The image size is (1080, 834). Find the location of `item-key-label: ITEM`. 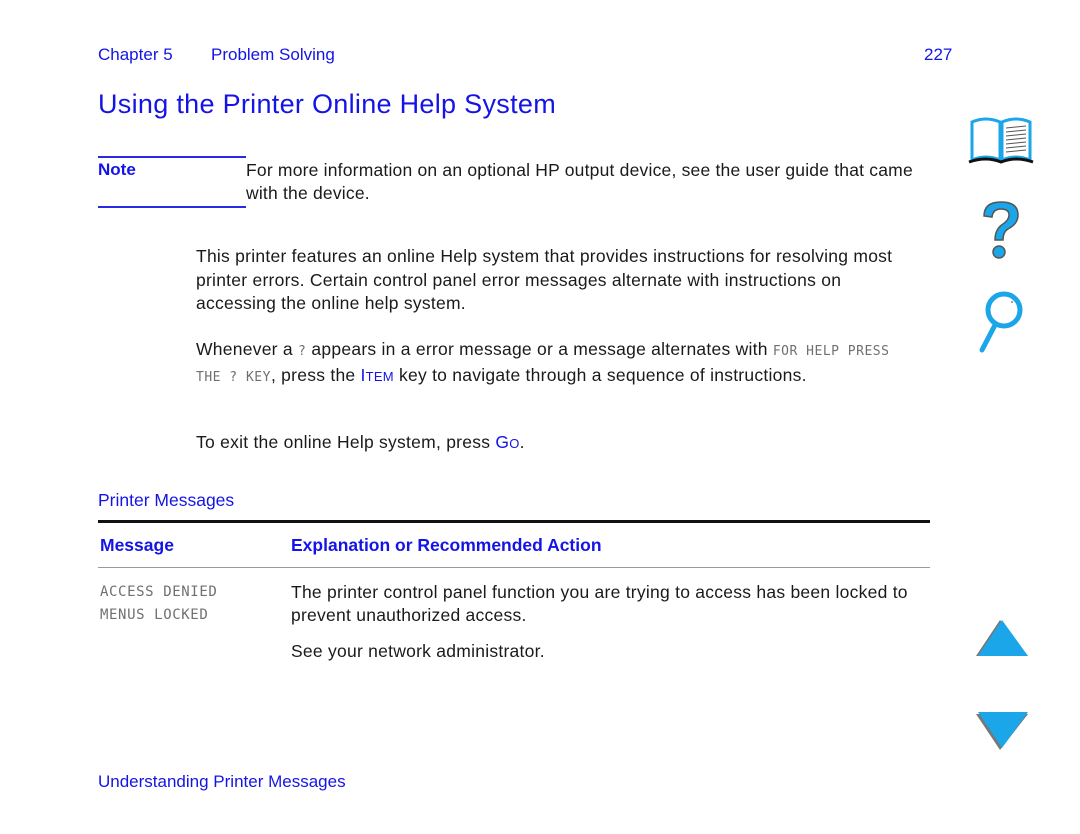

item-key-label: ITEM is located at coordinates (377, 375).